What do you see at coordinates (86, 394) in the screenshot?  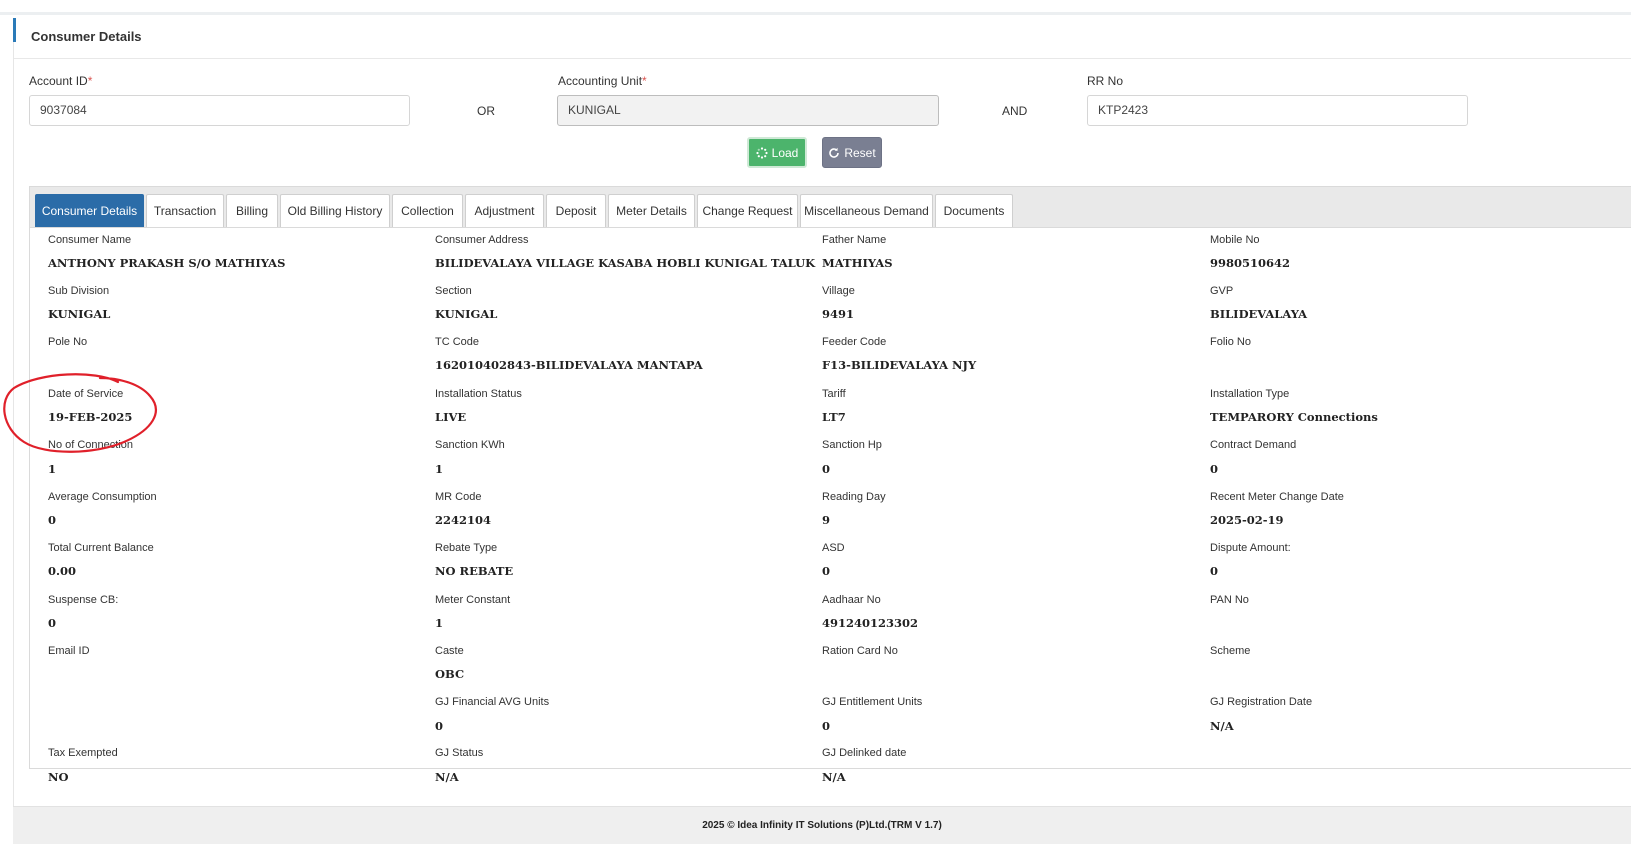 I see `date-of-service-label: Date of Service` at bounding box center [86, 394].